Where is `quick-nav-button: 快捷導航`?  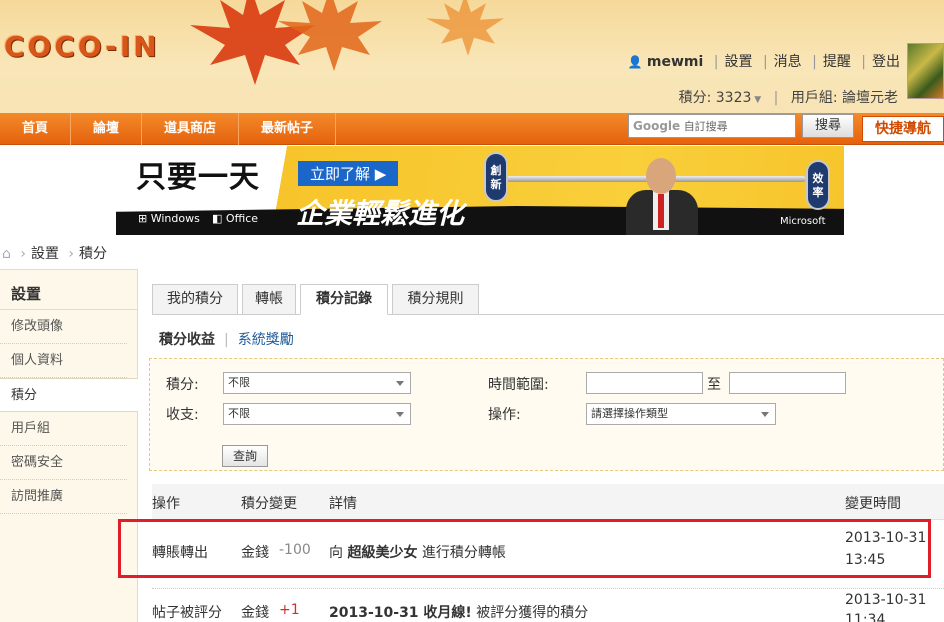
quick-nav-button: 快捷導航 is located at coordinates (903, 129).